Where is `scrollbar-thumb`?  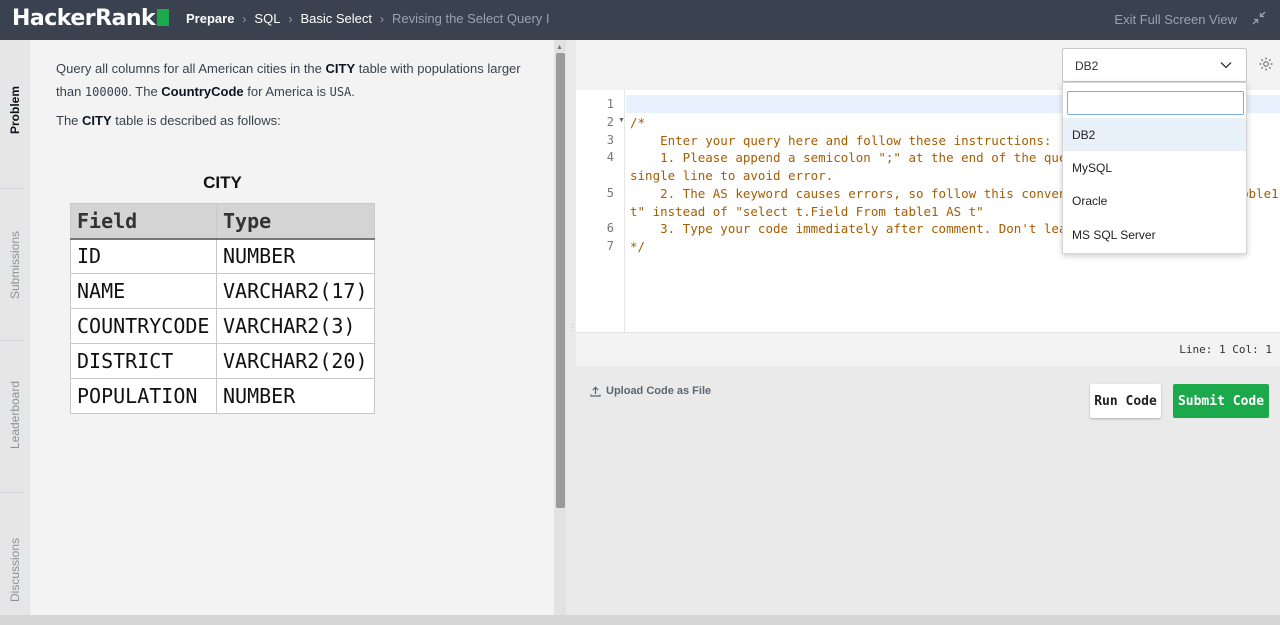
scrollbar-thumb is located at coordinates (560, 280).